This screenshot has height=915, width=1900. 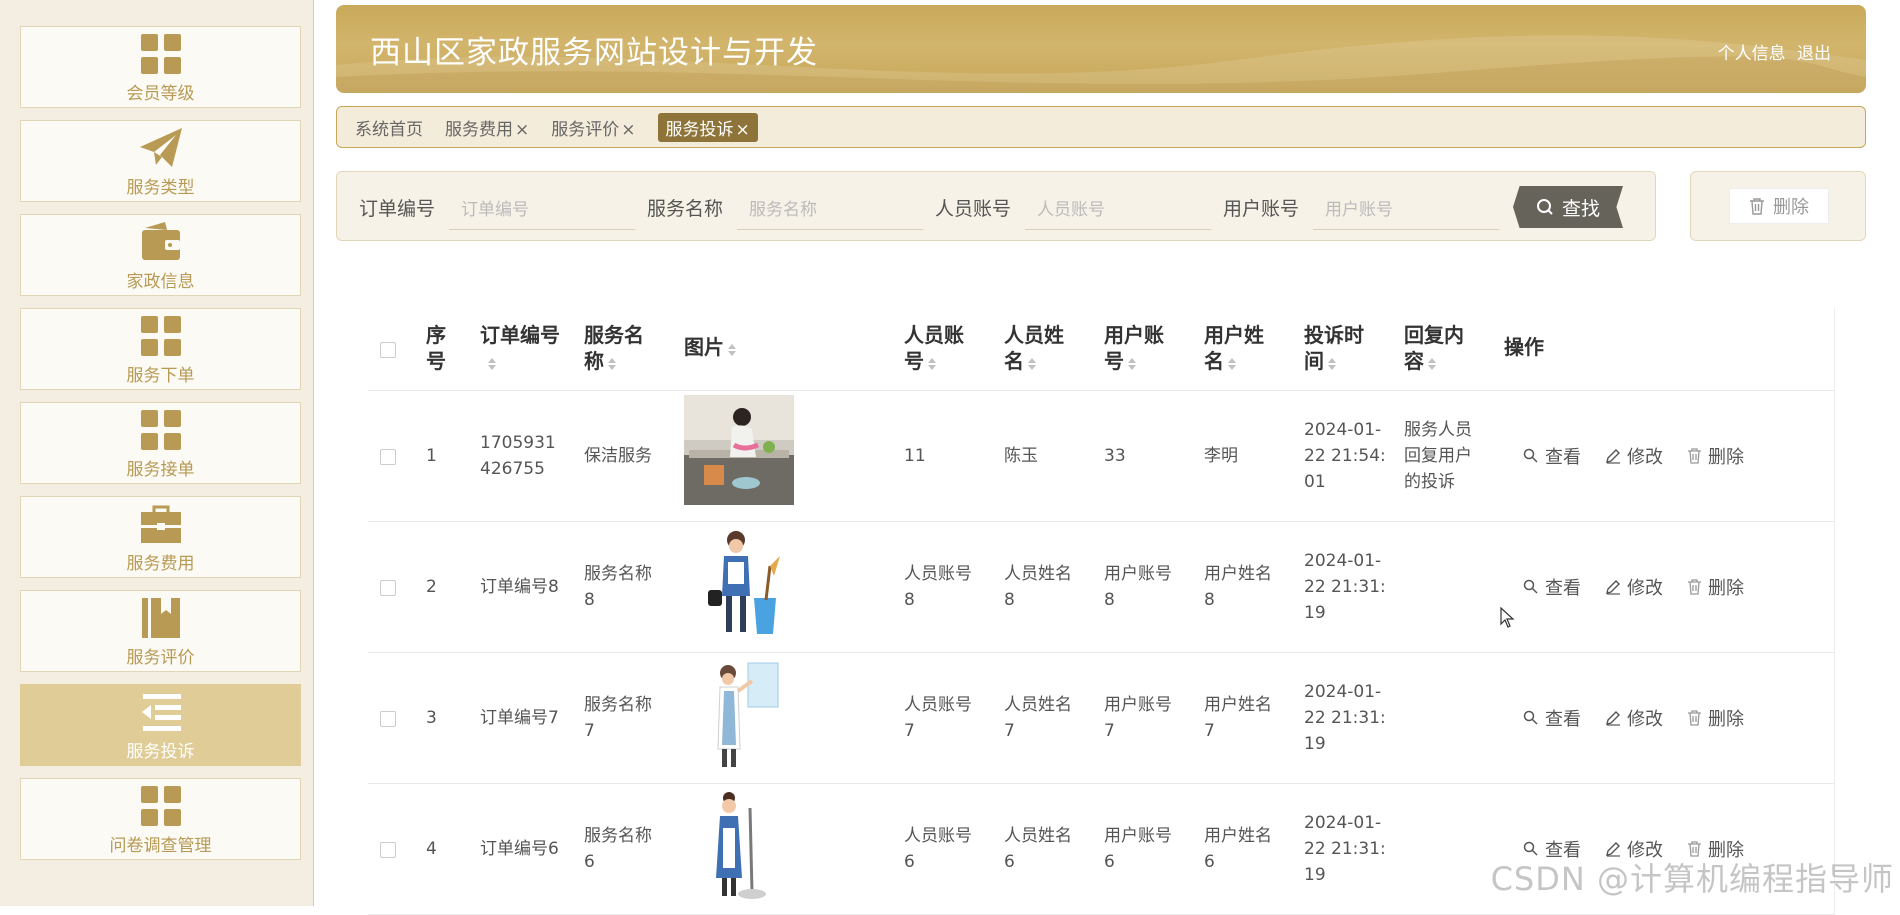 What do you see at coordinates (1645, 719) in the screenshot?
I see `edit-label: 修改` at bounding box center [1645, 719].